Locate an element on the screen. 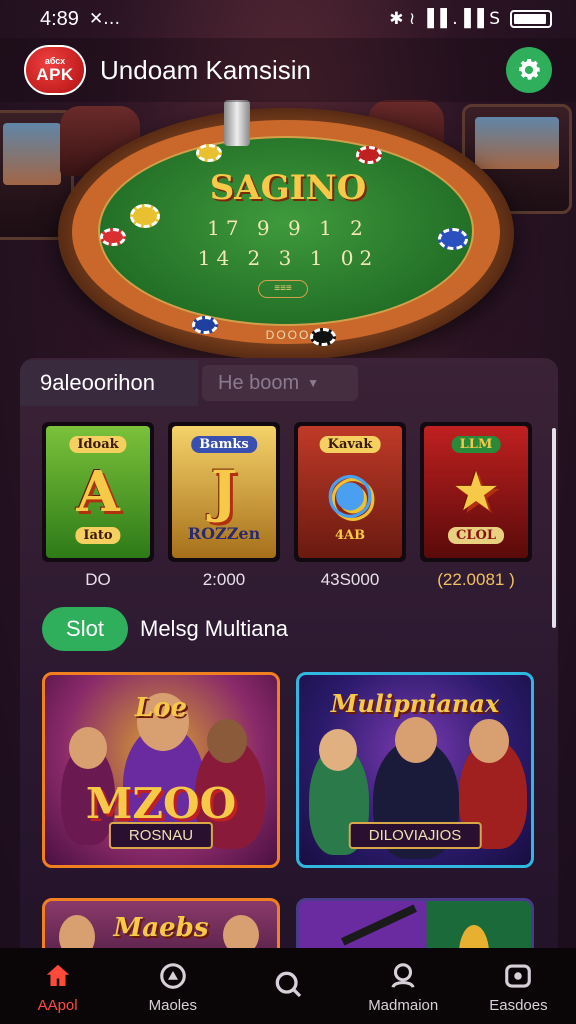  game-card-title: Loe is located at coordinates (161, 708).